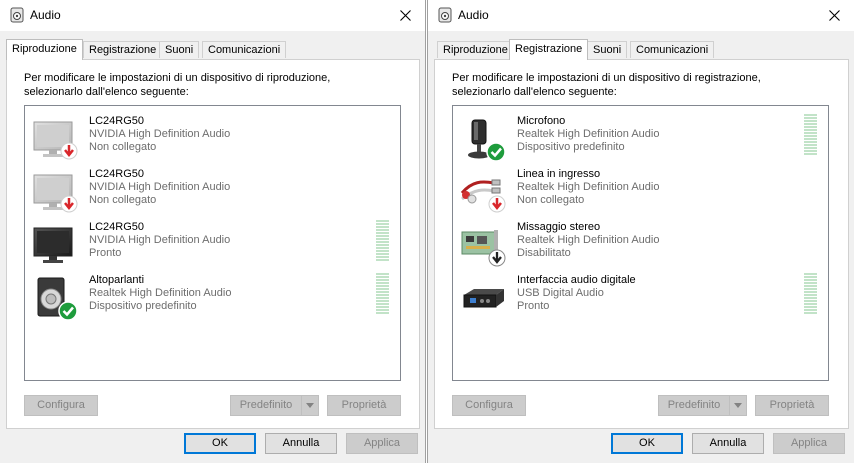 This screenshot has height=463, width=854. Describe the element at coordinates (57, 299) in the screenshot. I see `speaker-icon` at that location.